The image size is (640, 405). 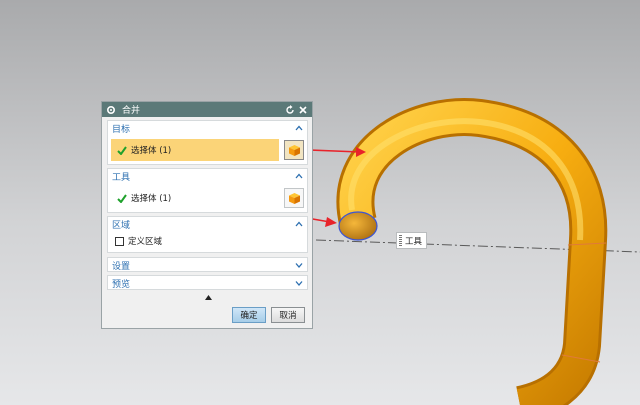 What do you see at coordinates (358, 226) in the screenshot?
I see `tool-body-cap` at bounding box center [358, 226].